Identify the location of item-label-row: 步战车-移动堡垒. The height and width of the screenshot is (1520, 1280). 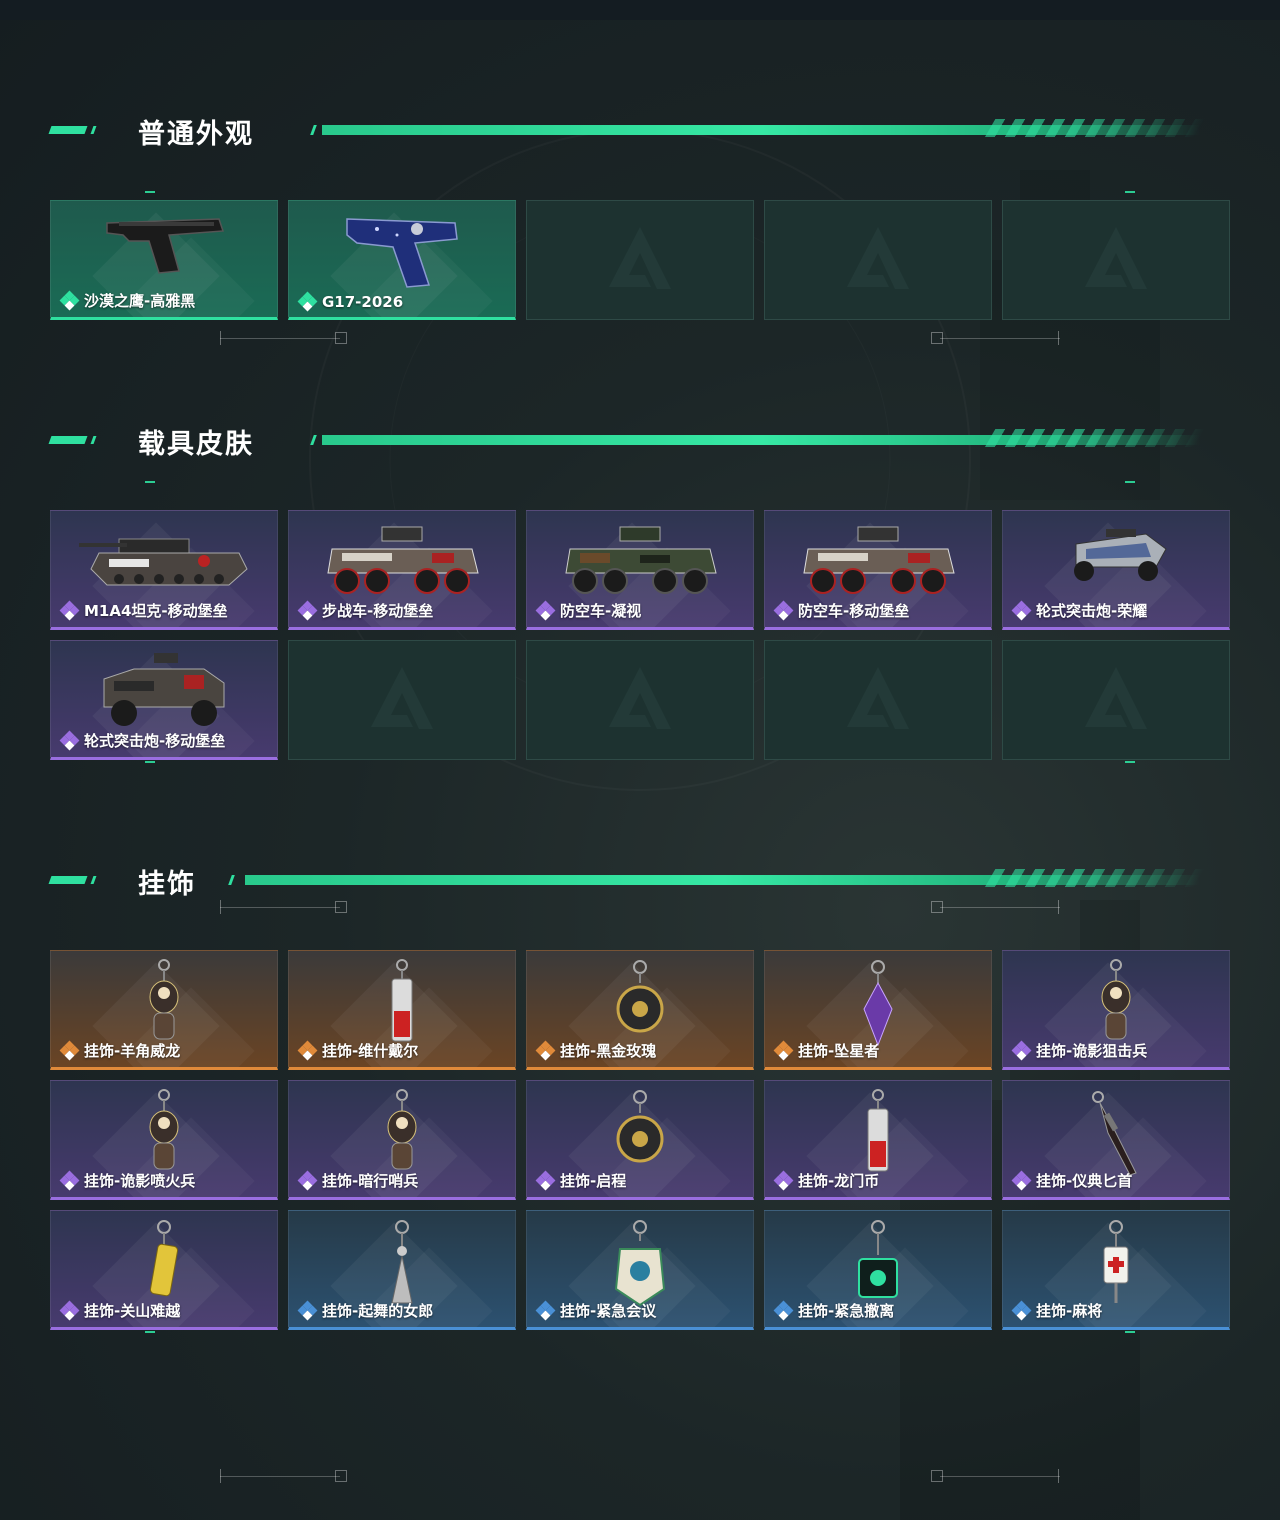
(365, 610).